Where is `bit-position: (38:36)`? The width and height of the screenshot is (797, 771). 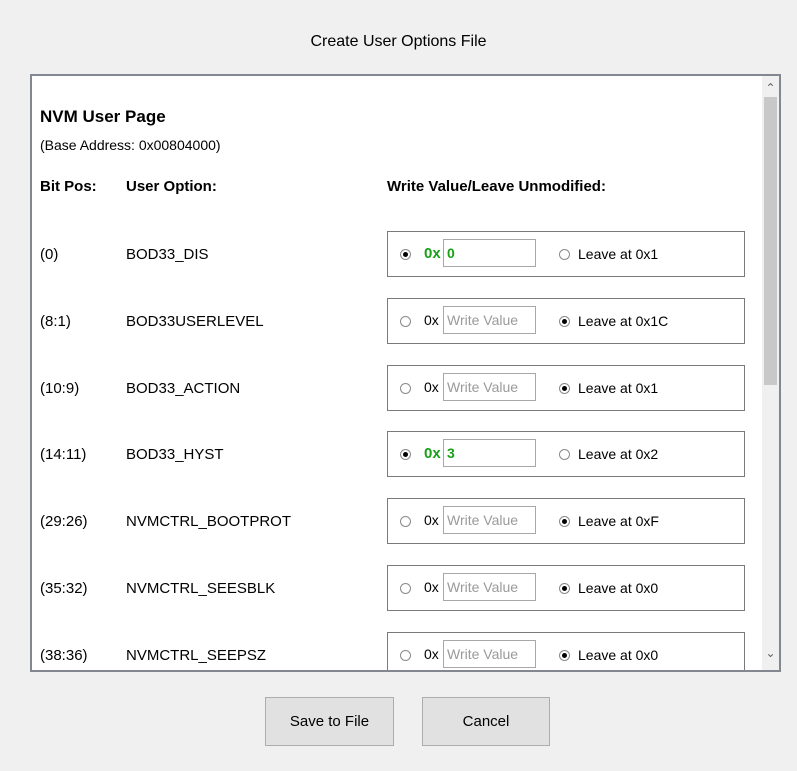 bit-position: (38:36) is located at coordinates (64, 655).